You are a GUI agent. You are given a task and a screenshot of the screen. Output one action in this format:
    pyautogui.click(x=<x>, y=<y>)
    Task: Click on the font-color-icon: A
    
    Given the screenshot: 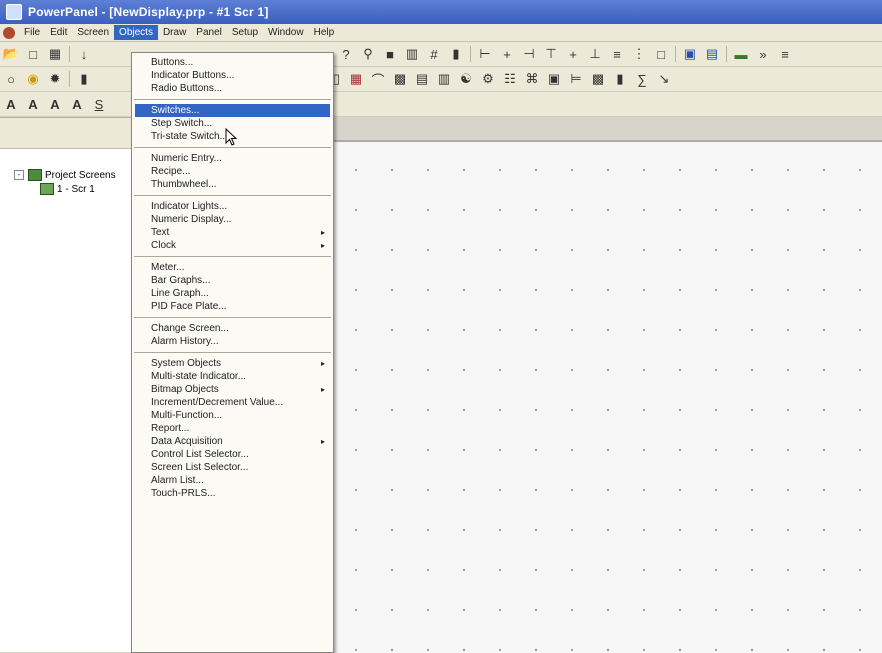 What is the action you would take?
    pyautogui.click(x=77, y=104)
    